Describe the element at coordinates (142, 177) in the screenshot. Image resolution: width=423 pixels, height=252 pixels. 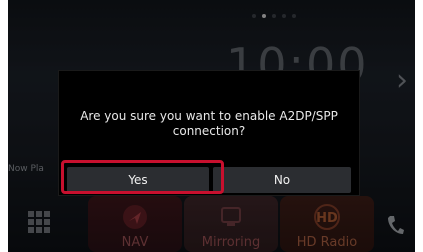
I see `yes-button-highlight` at that location.